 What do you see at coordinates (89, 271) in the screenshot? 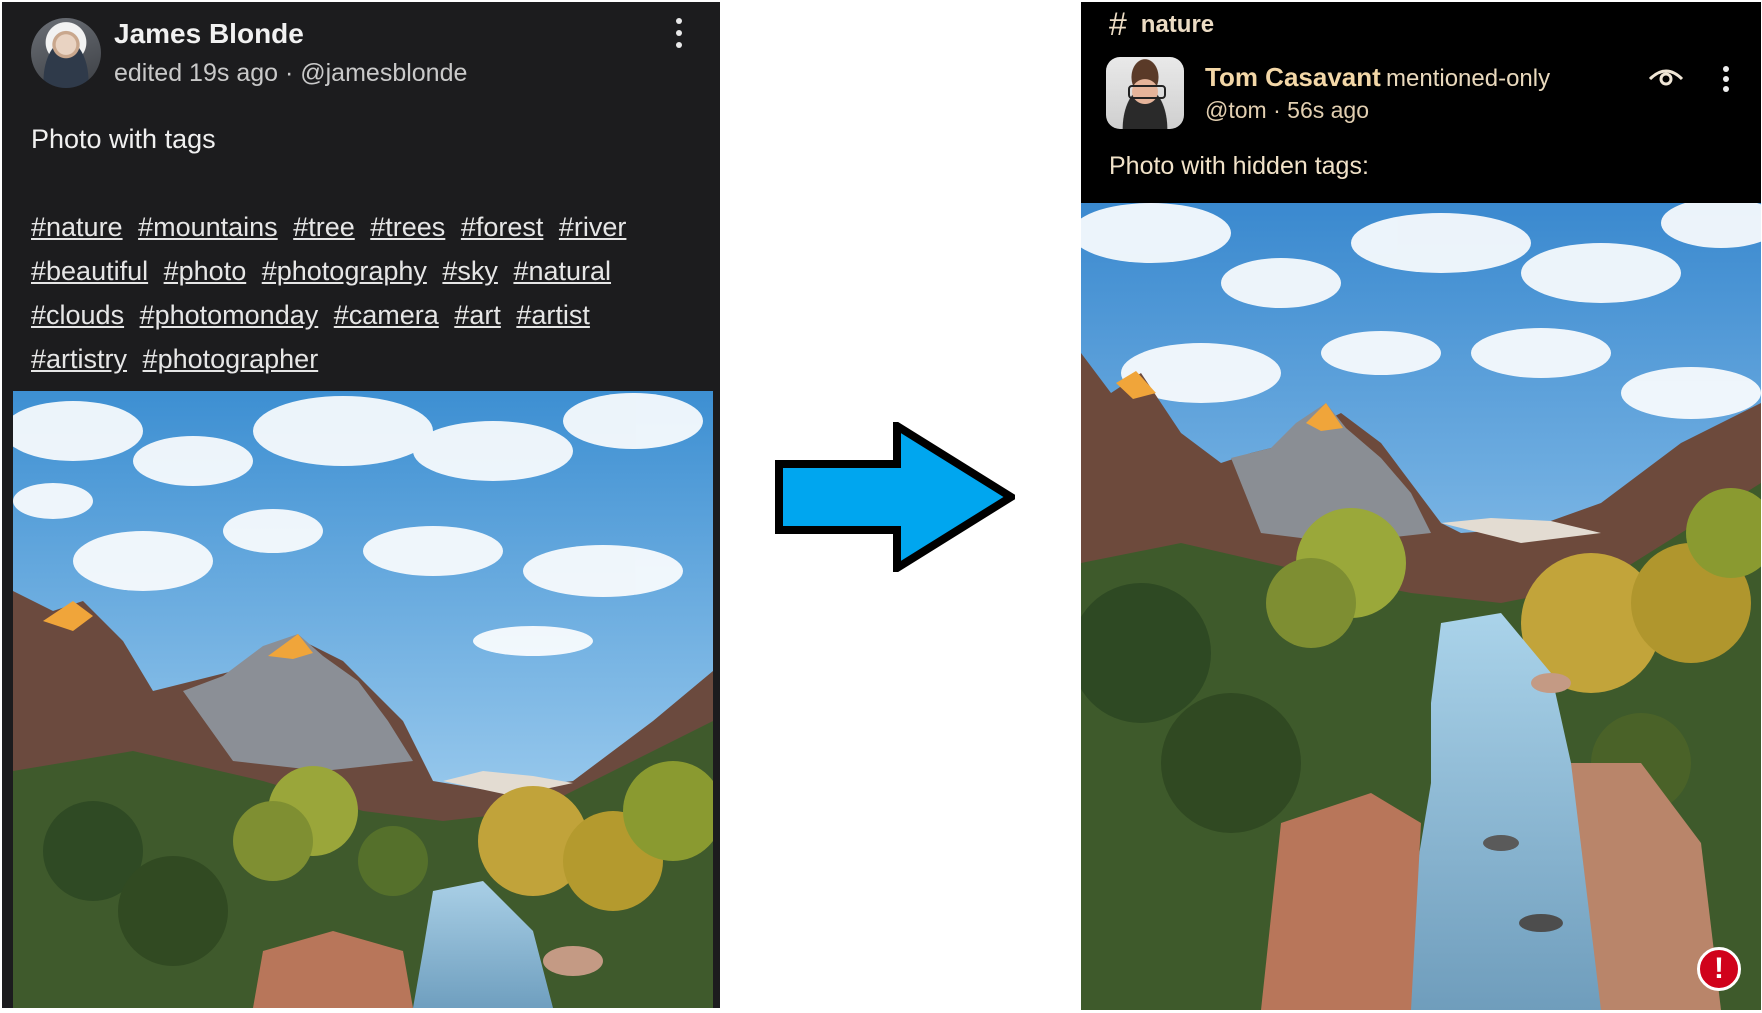
I see `hashtag-link: #beautiful` at bounding box center [89, 271].